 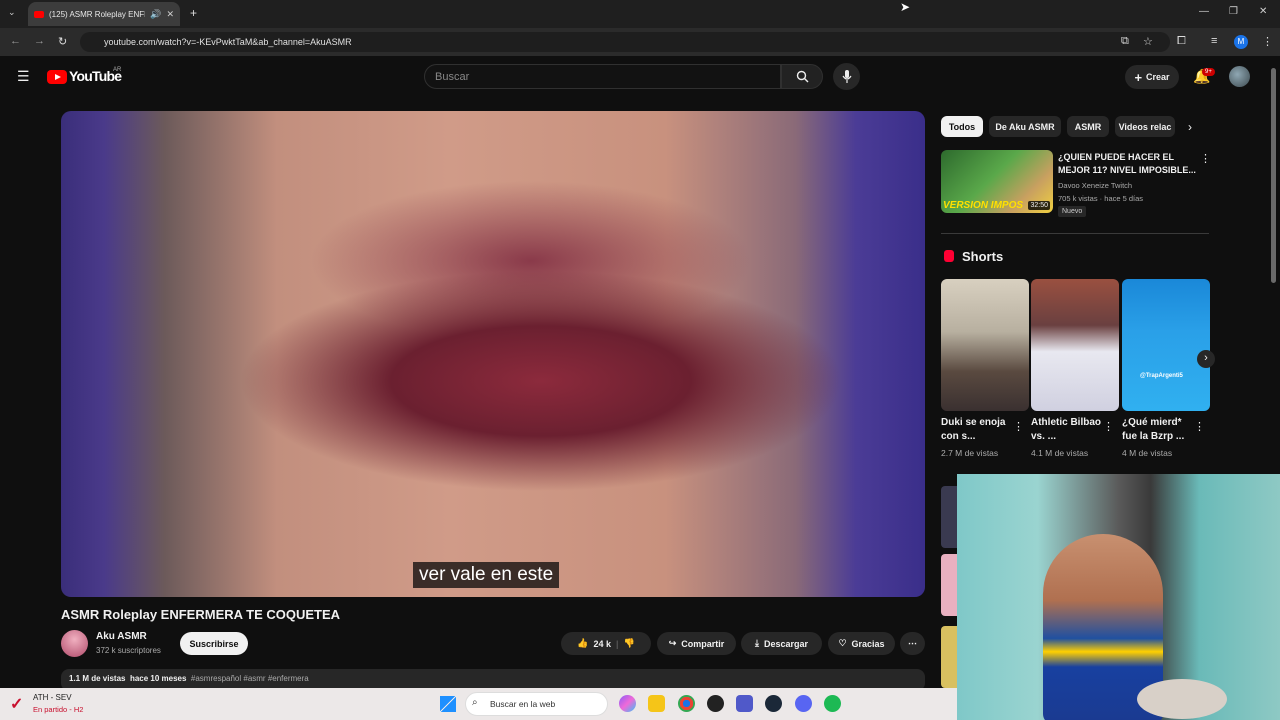 I want to click on copilot-icon, so click(x=627, y=703).